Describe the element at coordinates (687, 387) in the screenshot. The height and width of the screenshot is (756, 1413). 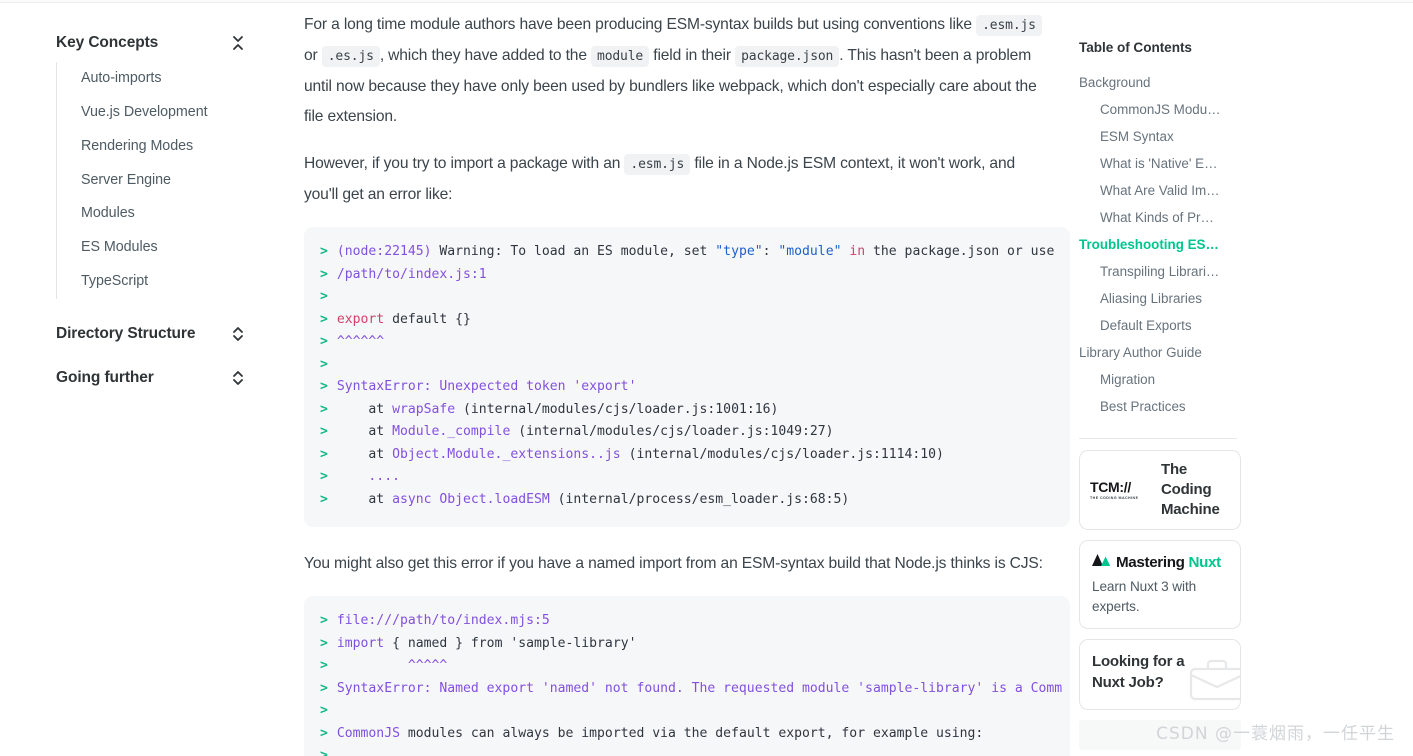
I see `code-line: > SyntaxError: Unexpected token 'export'` at that location.